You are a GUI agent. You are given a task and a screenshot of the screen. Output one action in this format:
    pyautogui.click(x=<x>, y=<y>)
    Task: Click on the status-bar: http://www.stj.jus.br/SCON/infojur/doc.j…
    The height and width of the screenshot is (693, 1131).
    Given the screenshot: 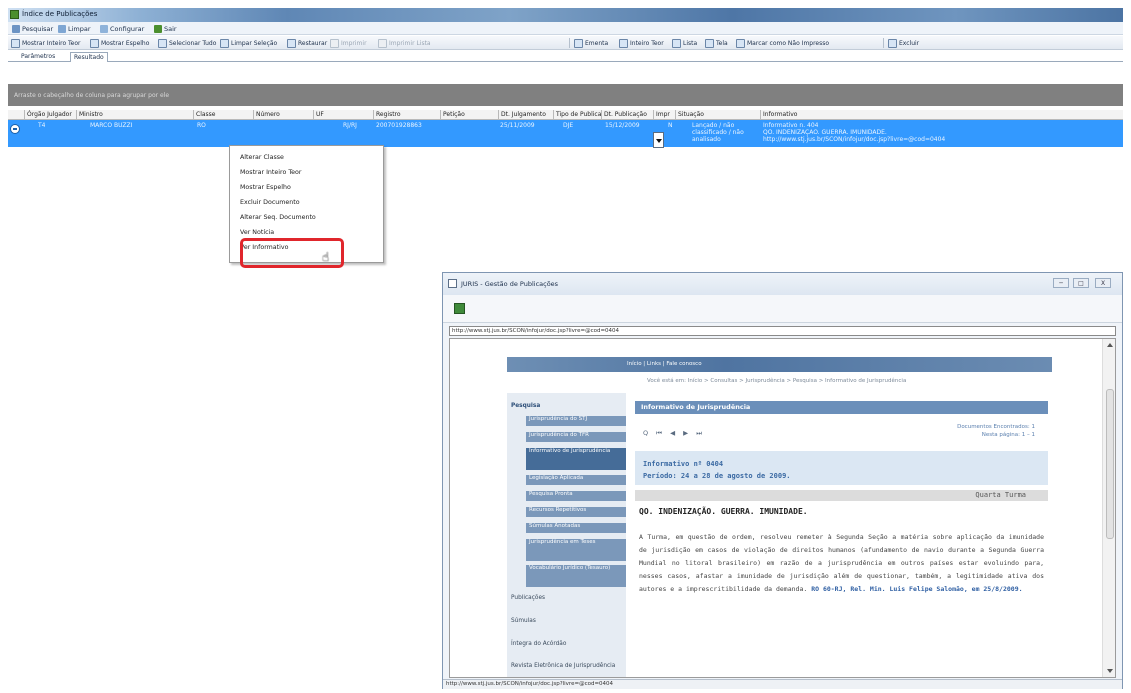 What is the action you would take?
    pyautogui.click(x=782, y=684)
    